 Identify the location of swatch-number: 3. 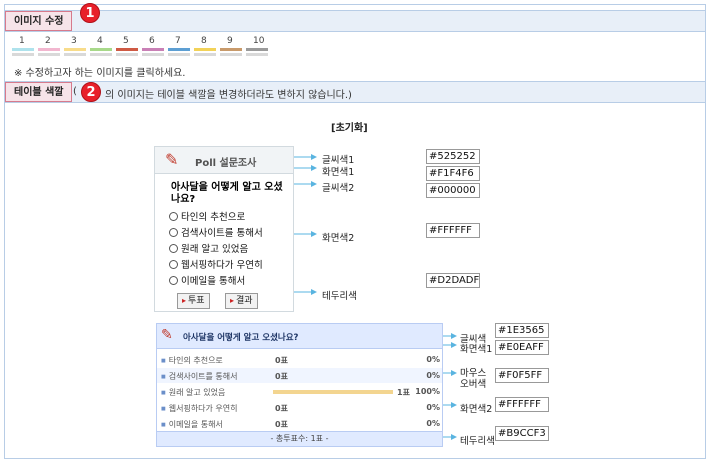
(74, 41).